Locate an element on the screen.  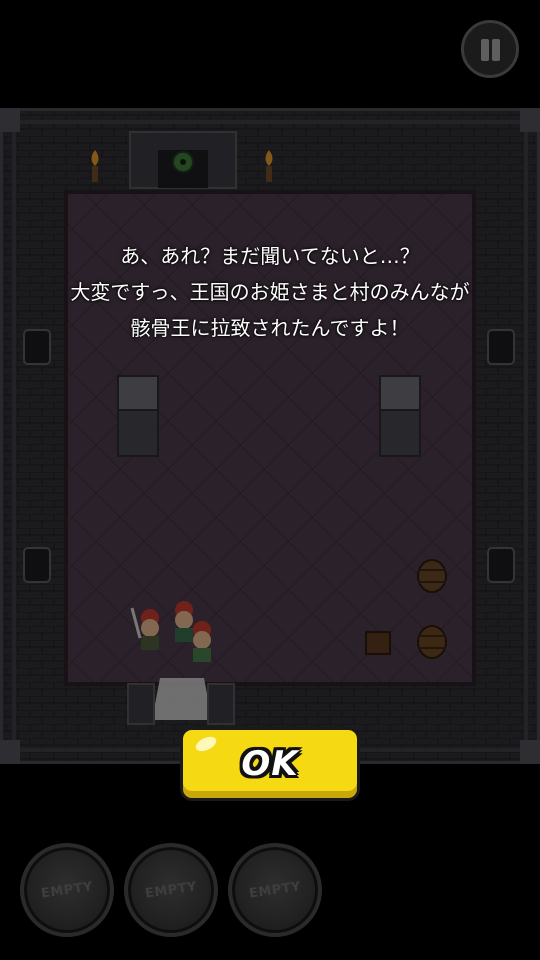
item-slot-2: EMPTY is located at coordinates (171, 890).